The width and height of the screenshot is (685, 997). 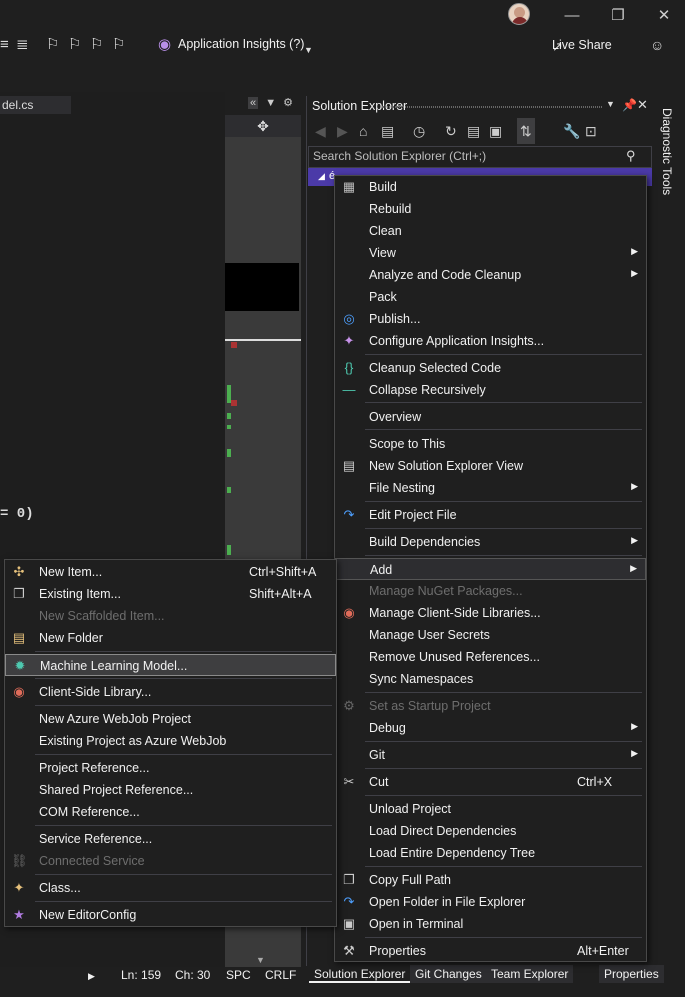 I want to click on search-icon: ⚲, so click(x=631, y=156).